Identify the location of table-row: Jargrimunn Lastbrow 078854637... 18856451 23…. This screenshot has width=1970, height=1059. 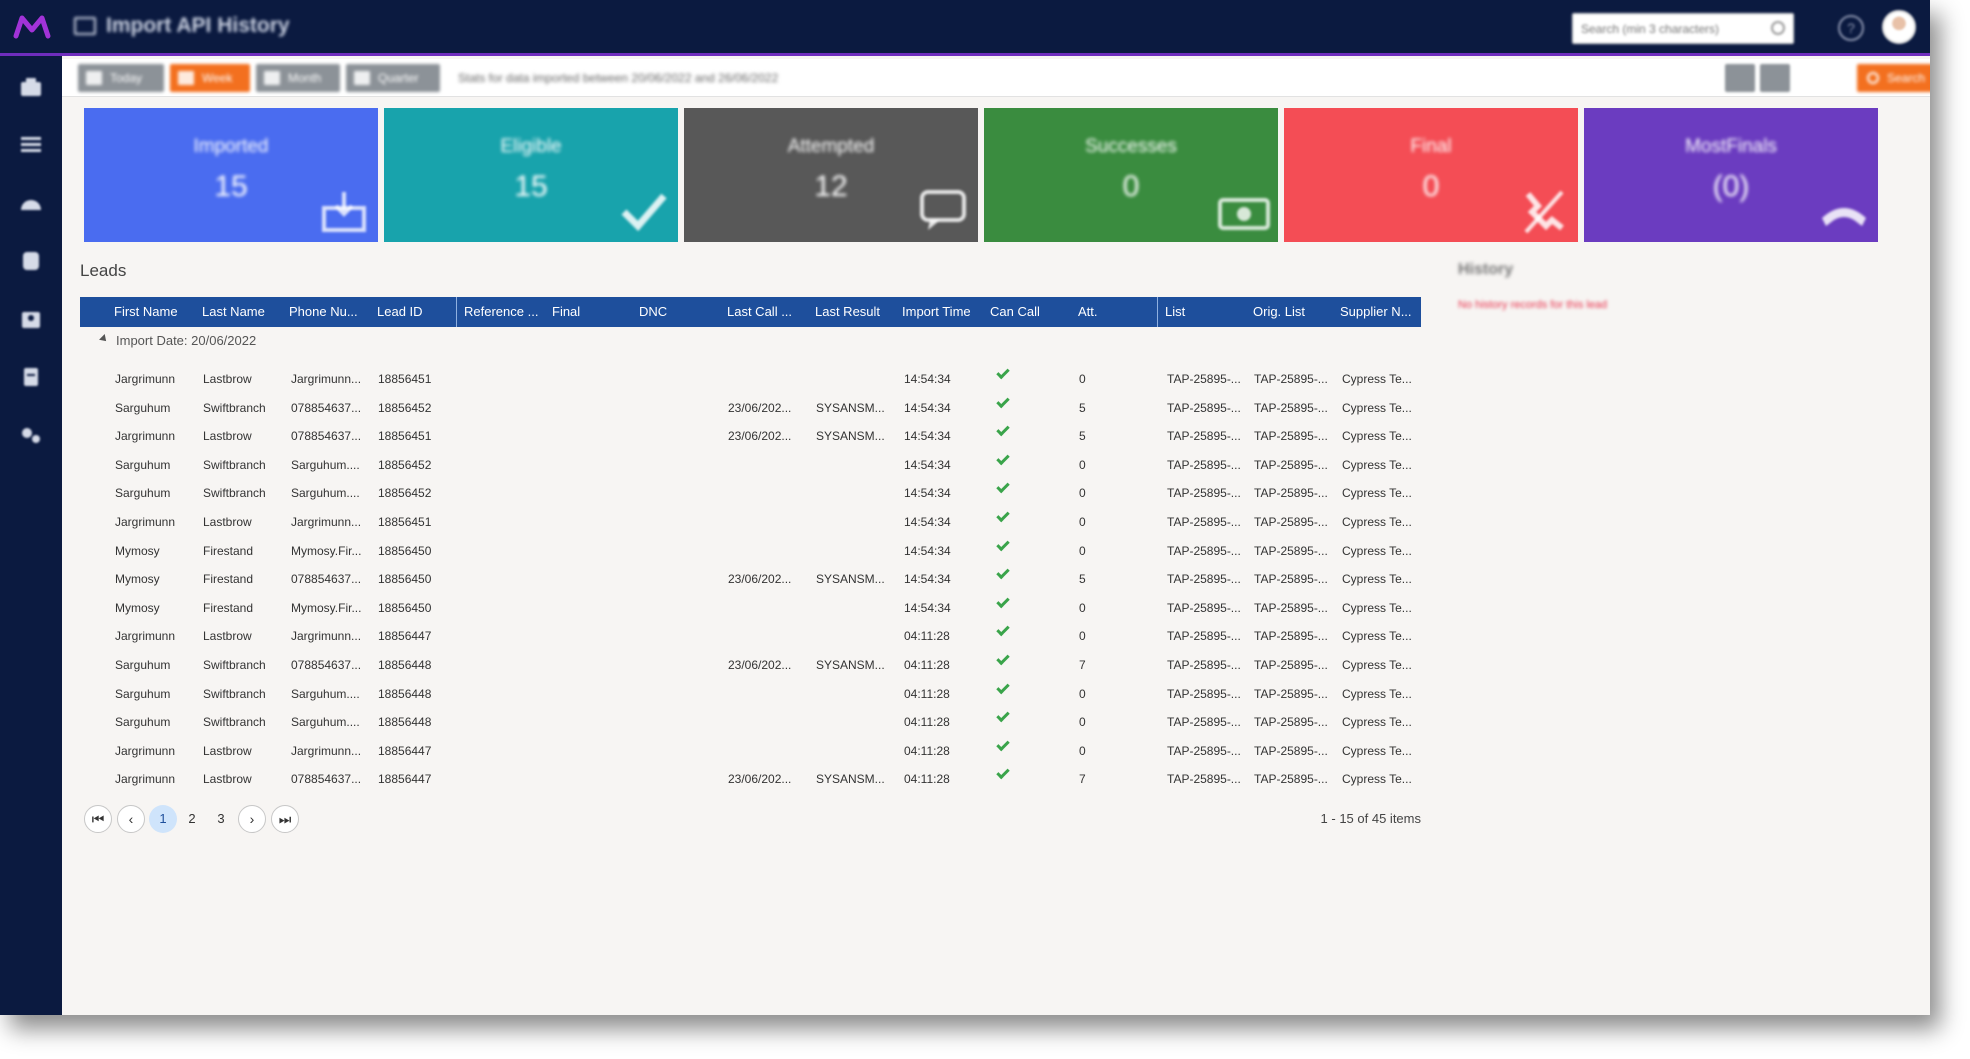
(750, 434).